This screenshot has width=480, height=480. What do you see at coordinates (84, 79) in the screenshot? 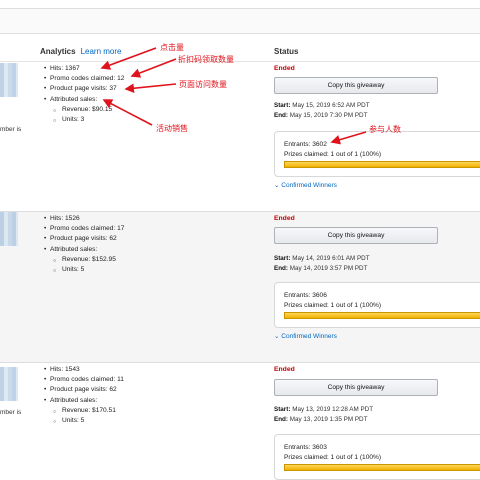
I see `promo-stat: Promo codes claimed: 12` at bounding box center [84, 79].